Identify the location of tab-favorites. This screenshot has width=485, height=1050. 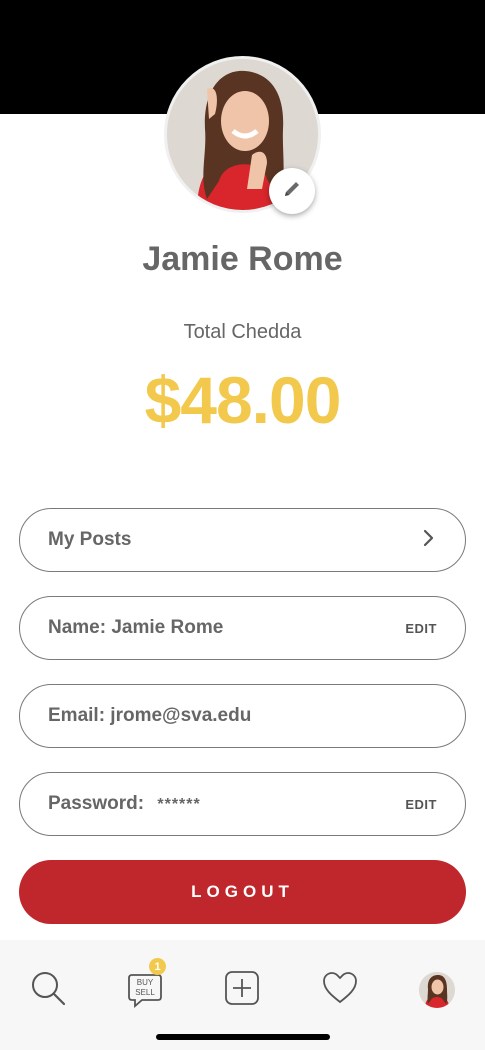
(340, 990).